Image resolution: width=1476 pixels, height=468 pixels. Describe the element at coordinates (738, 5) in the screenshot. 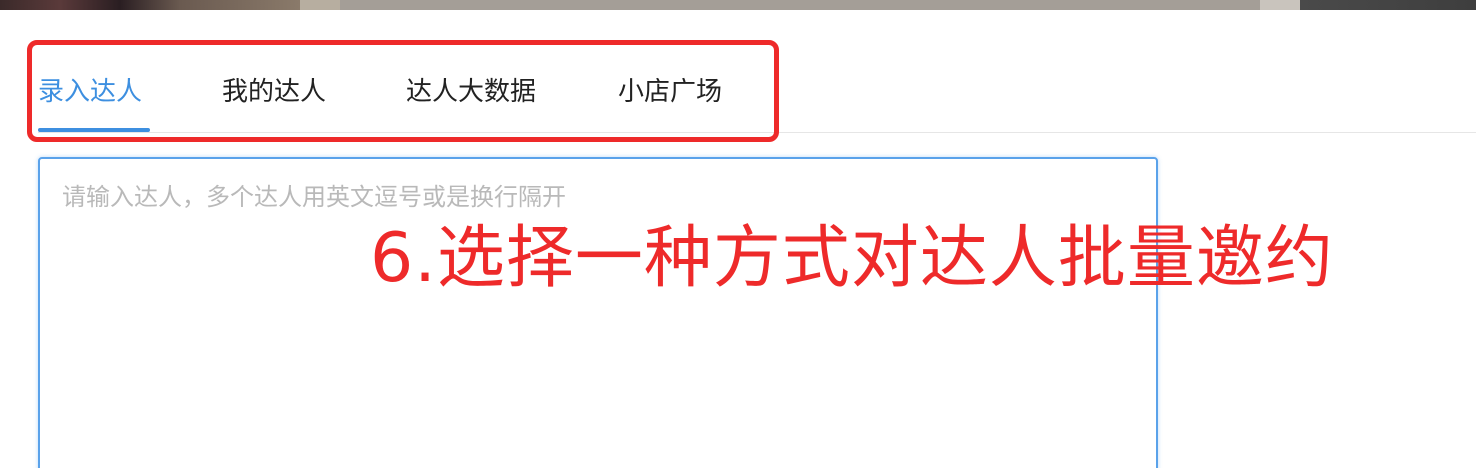

I see `top-photo-strip` at that location.